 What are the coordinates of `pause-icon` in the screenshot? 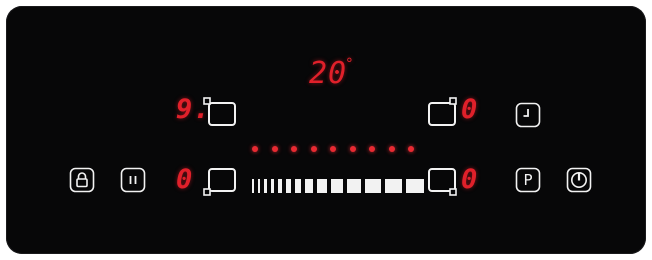 It's located at (133, 180).